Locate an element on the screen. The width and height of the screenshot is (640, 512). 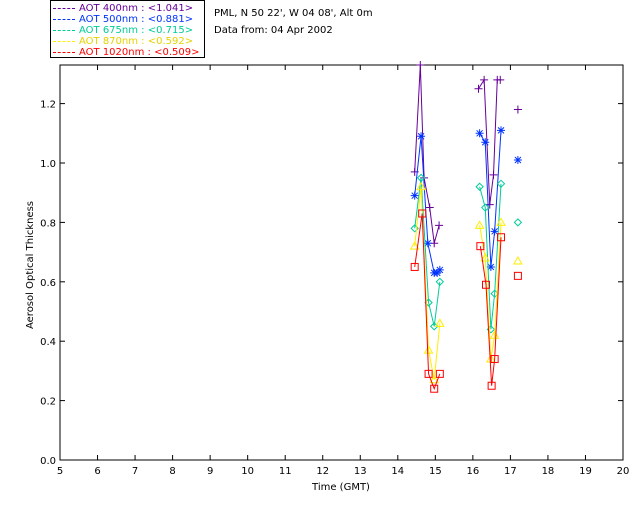
x-tick-label: 6 is located at coordinates (97, 471).